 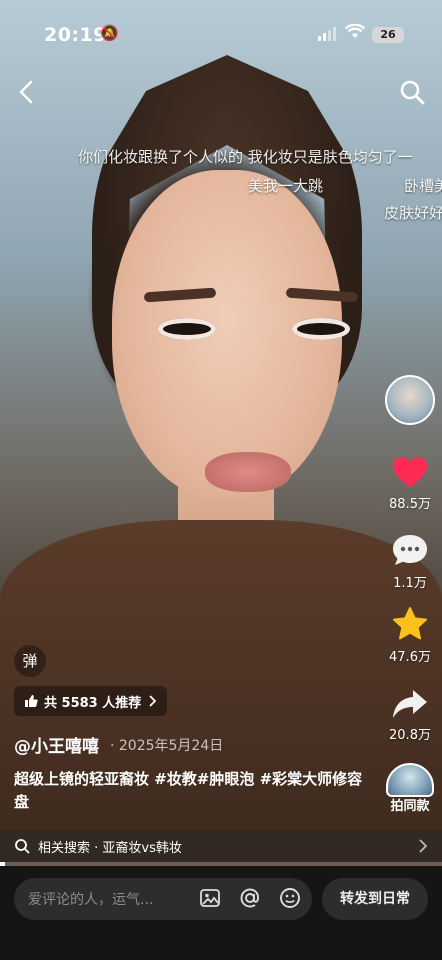 I want to click on battery-indicator: 26, so click(x=388, y=35).